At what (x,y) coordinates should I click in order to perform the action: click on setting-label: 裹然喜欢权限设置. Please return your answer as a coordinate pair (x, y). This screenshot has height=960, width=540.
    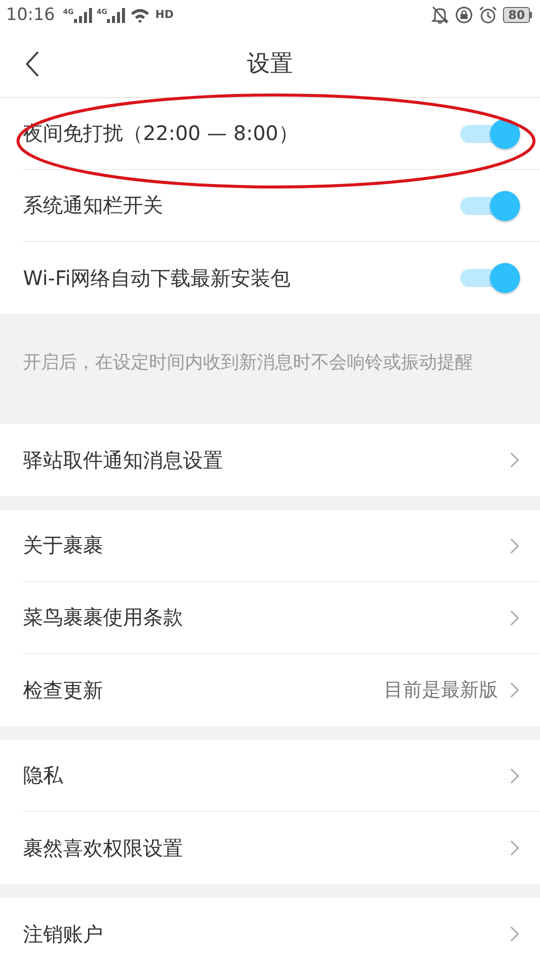
    Looking at the image, I should click on (103, 848).